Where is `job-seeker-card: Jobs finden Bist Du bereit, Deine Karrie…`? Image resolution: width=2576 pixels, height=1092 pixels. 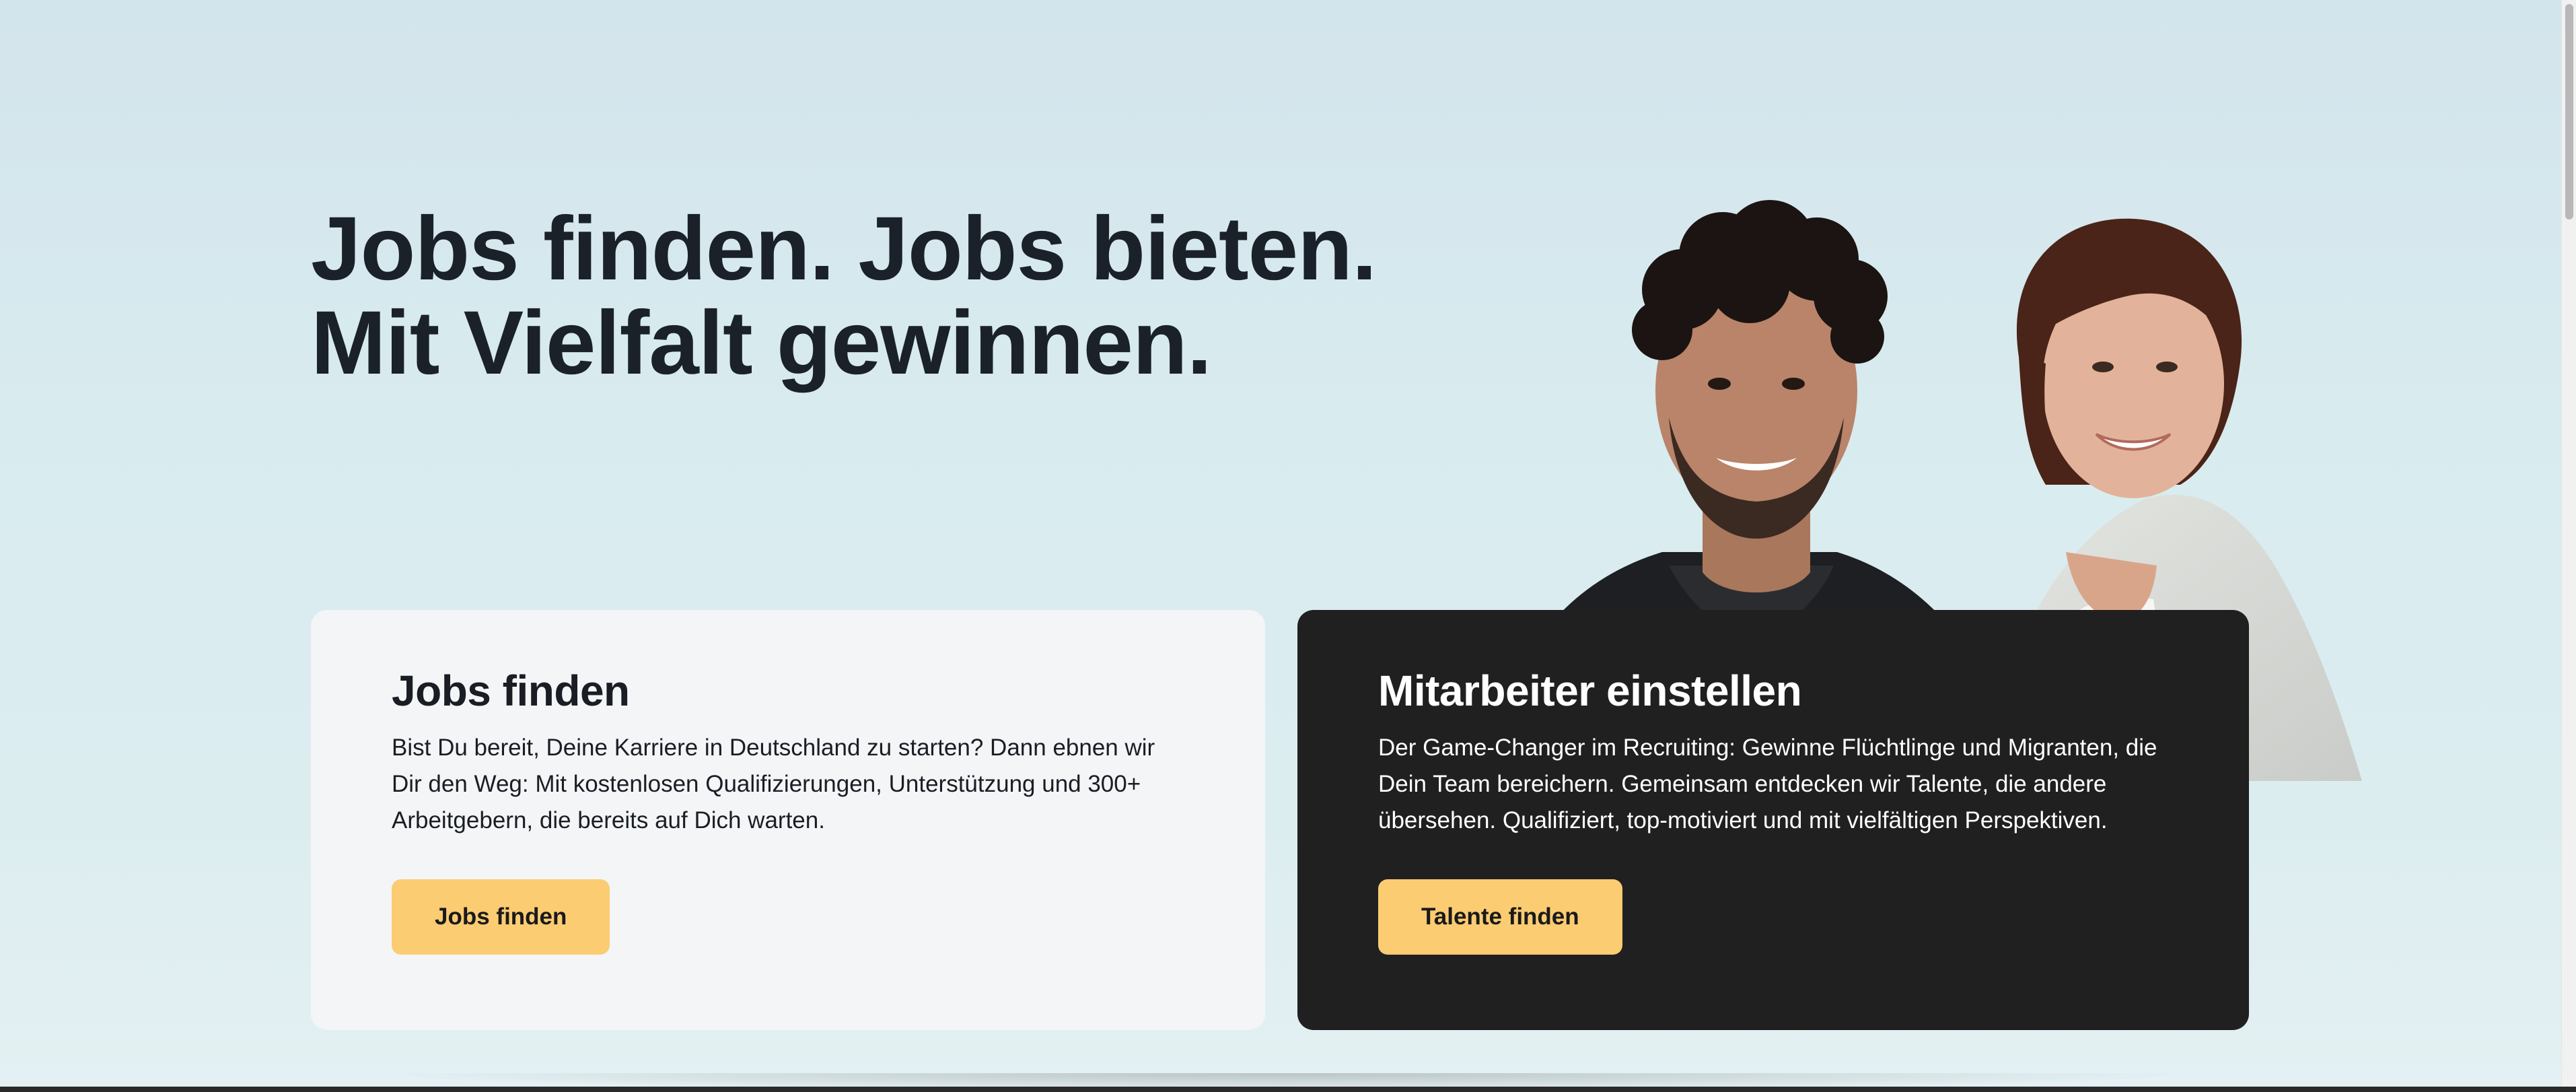 job-seeker-card: Jobs finden Bist Du bereit, Deine Karrie… is located at coordinates (788, 820).